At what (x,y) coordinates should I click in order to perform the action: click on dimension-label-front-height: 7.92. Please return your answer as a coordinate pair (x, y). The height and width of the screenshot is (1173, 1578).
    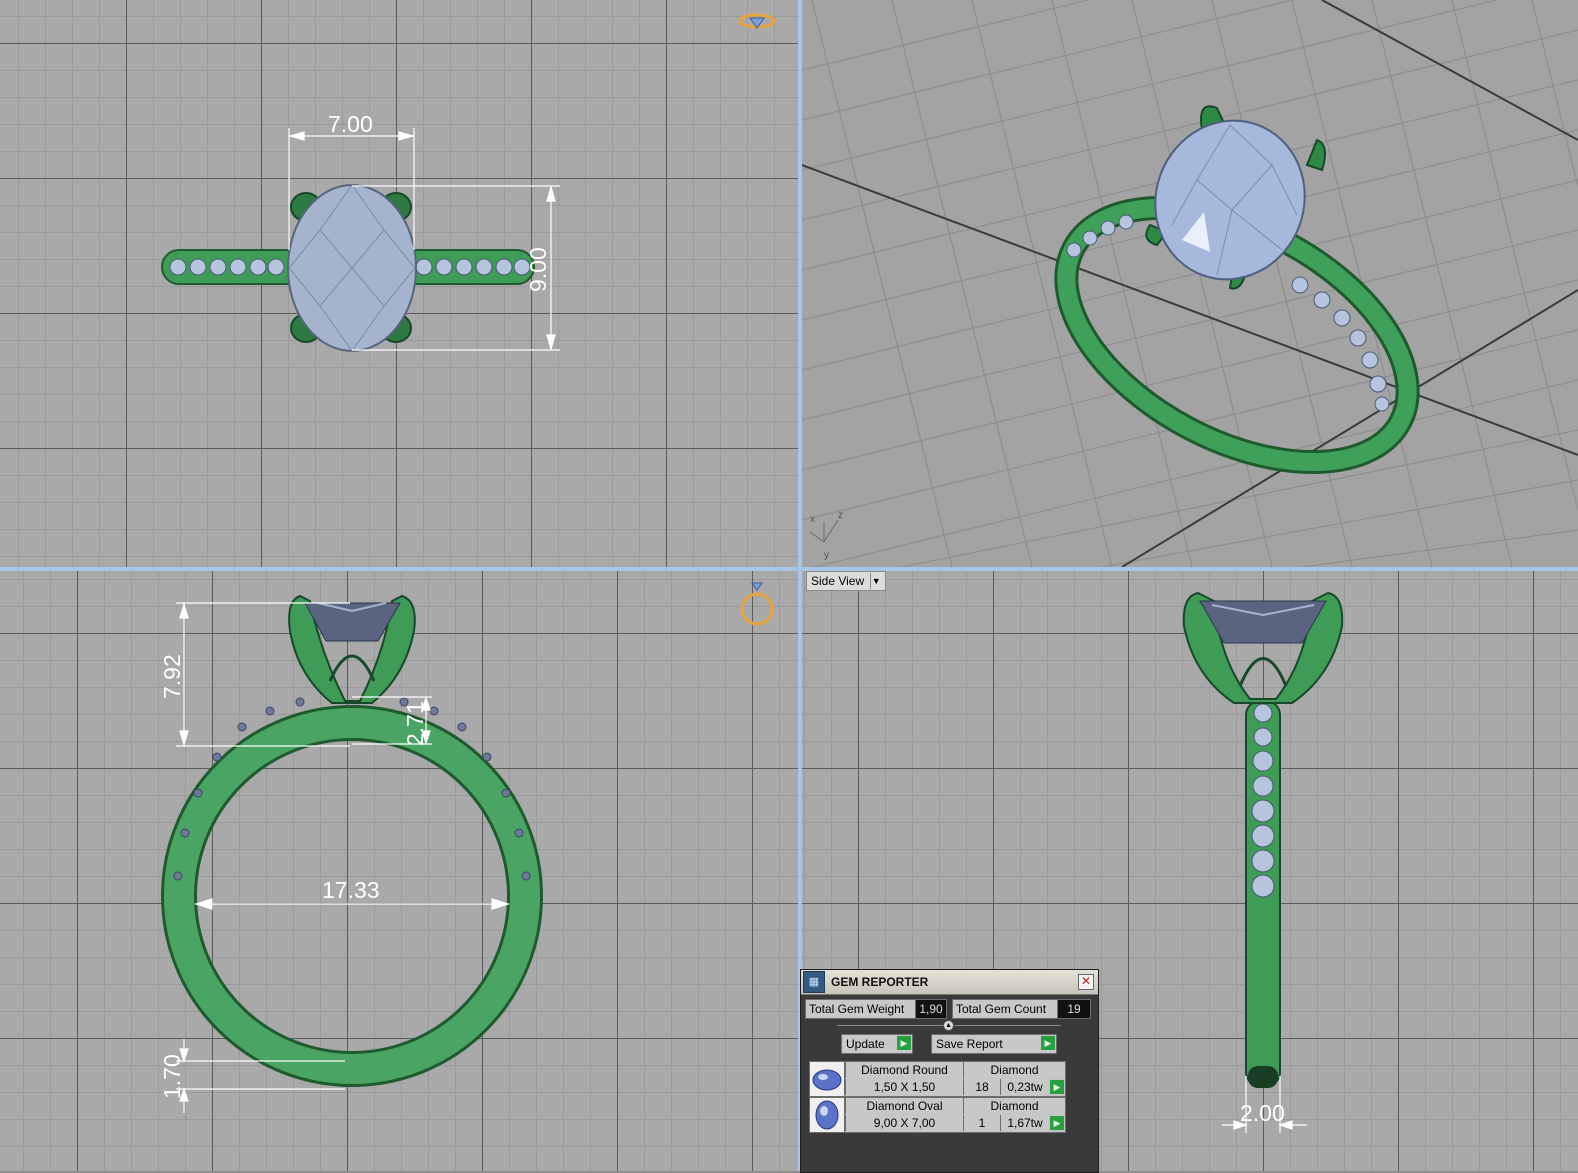
    Looking at the image, I should click on (172, 676).